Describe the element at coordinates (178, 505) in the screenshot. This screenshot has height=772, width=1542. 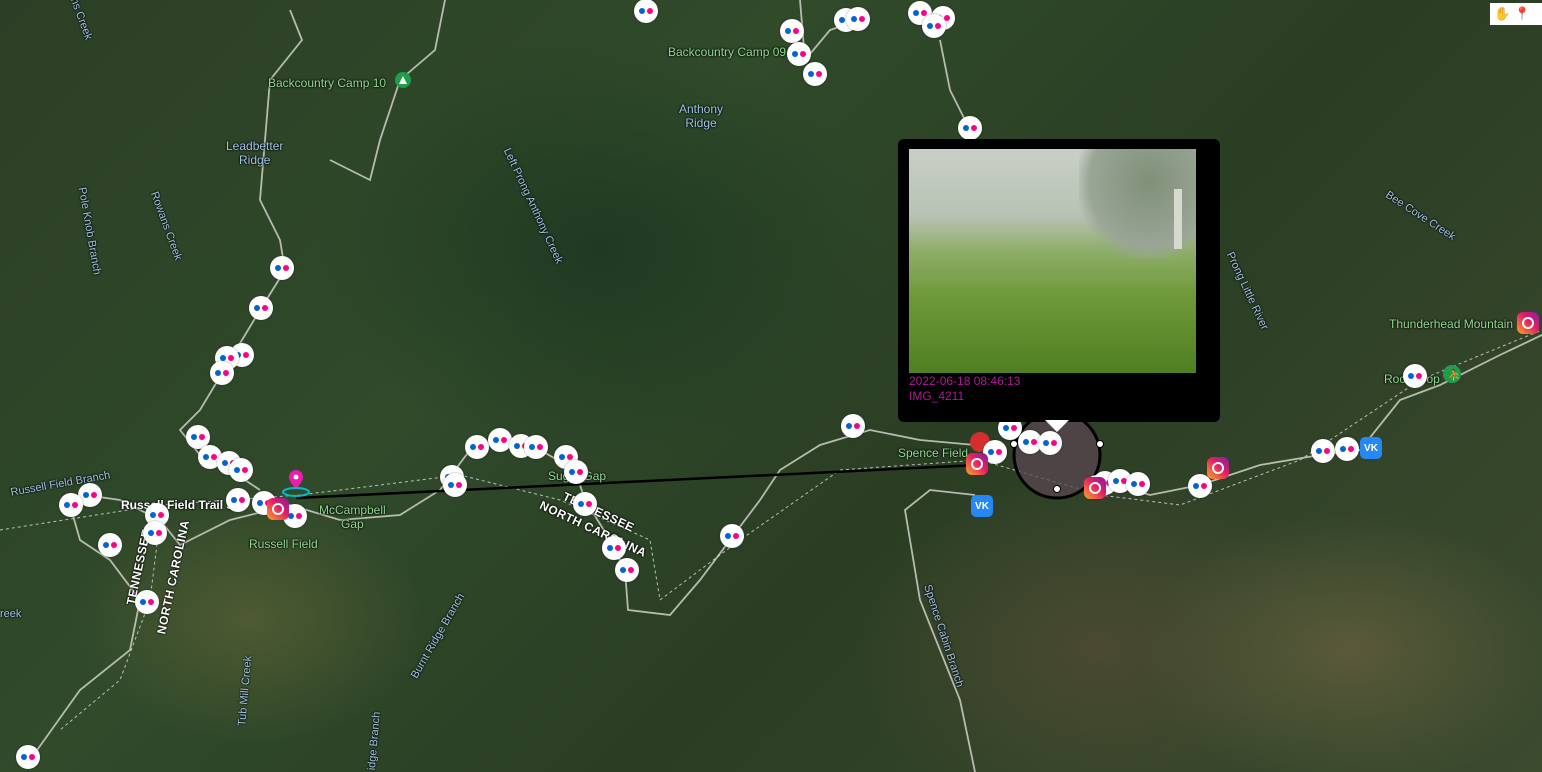
I see `label-russell-field-trail: Russell Field Trail S` at that location.